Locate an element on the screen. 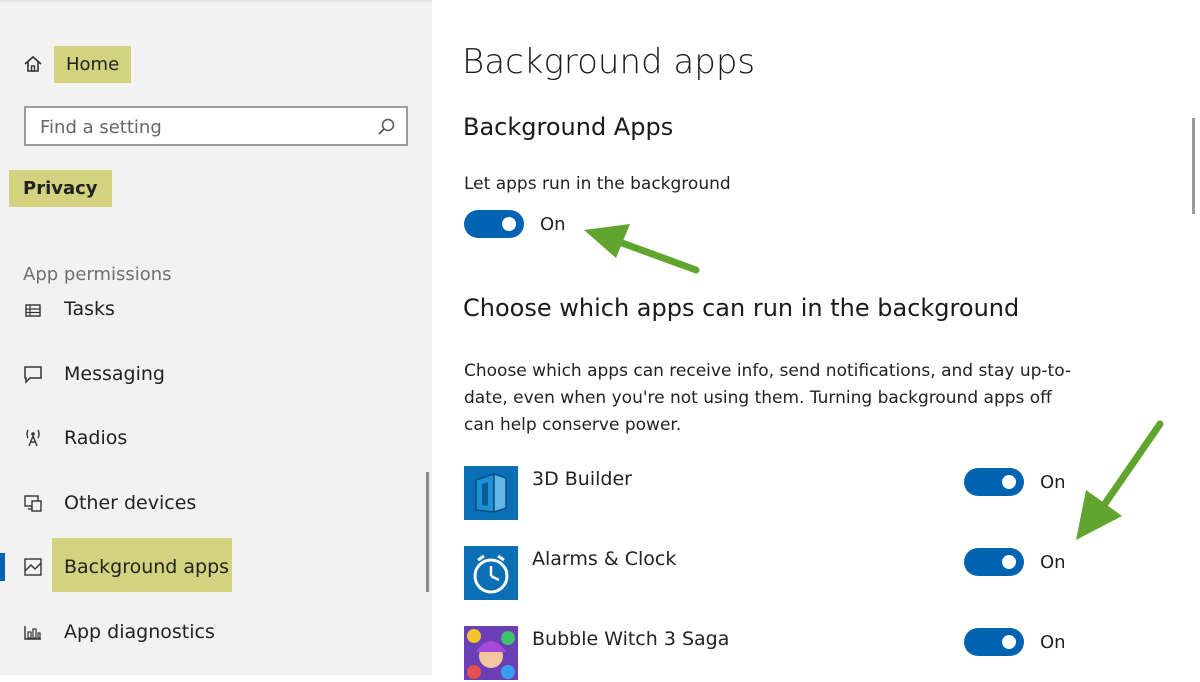  app-name: Bubble Witch 3 Saga is located at coordinates (631, 639).